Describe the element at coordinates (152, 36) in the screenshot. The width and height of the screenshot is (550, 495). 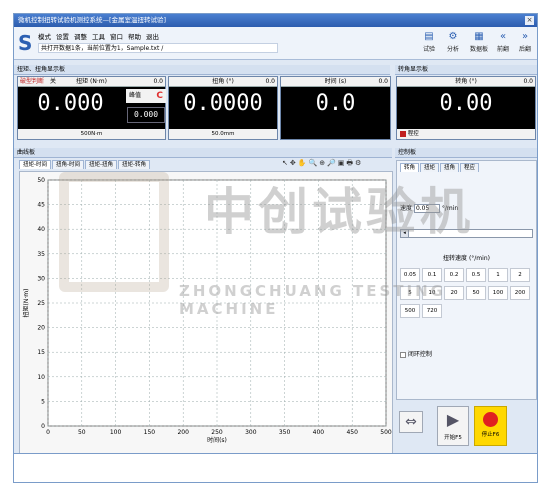
I see `menu-exit: 退出` at that location.